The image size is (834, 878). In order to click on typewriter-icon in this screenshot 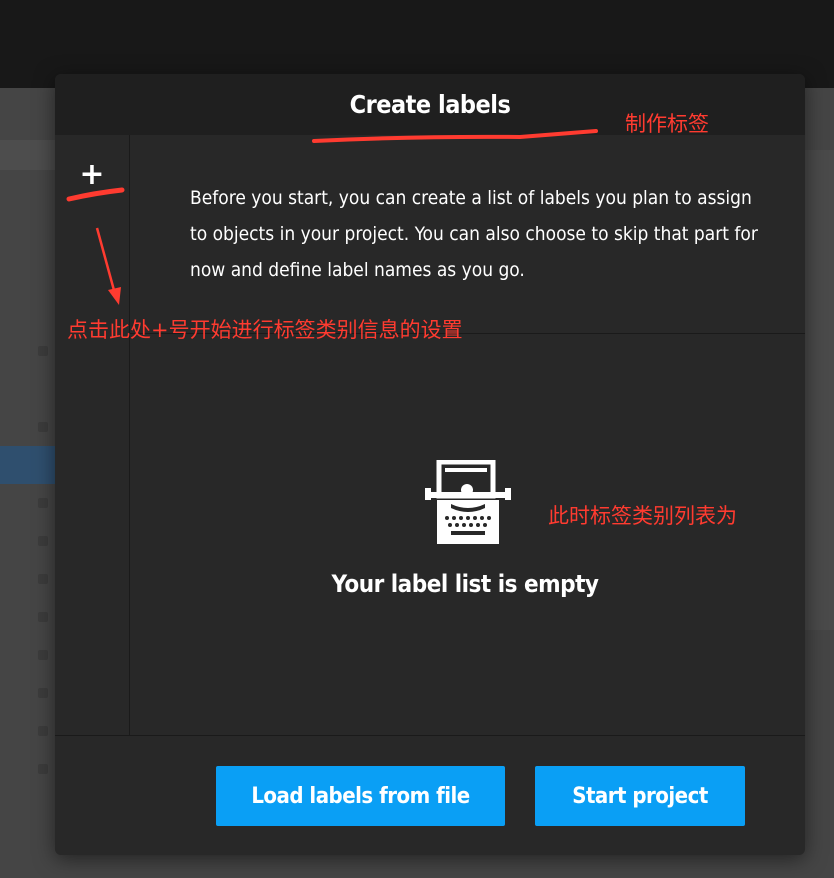, I will do `click(468, 502)`.